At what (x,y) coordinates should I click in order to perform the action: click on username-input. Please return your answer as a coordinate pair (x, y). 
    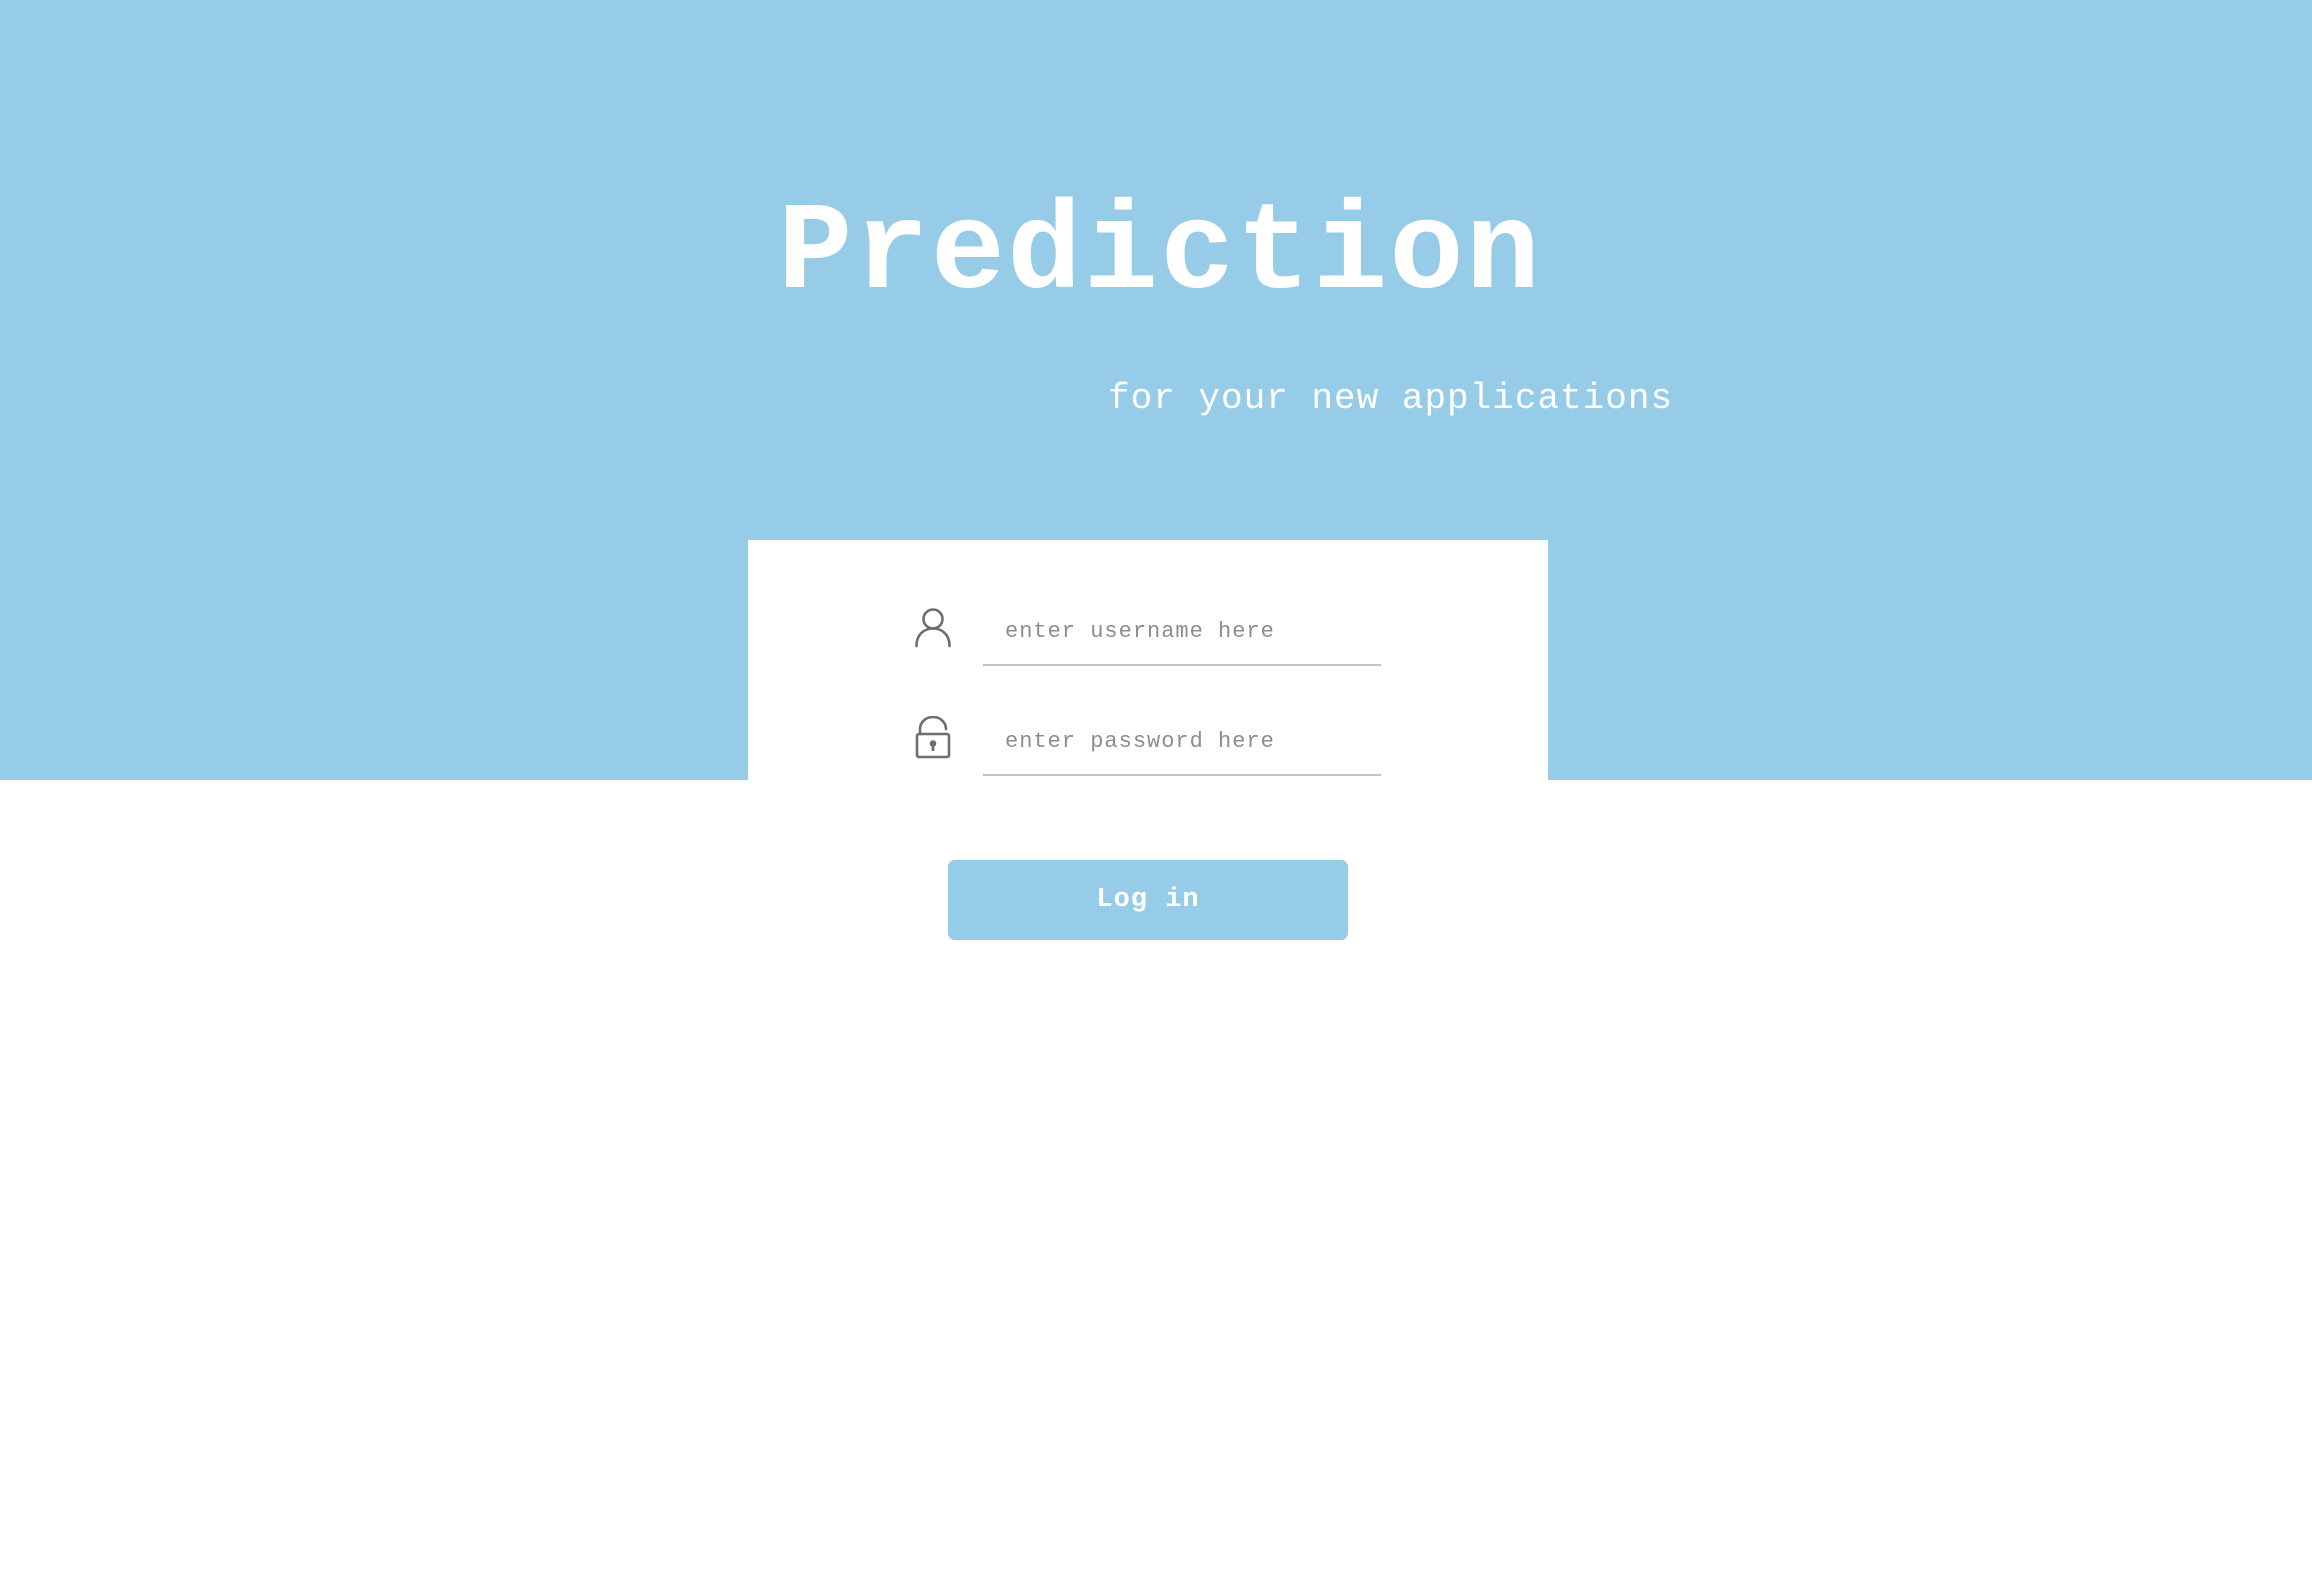
    Looking at the image, I should click on (1182, 632).